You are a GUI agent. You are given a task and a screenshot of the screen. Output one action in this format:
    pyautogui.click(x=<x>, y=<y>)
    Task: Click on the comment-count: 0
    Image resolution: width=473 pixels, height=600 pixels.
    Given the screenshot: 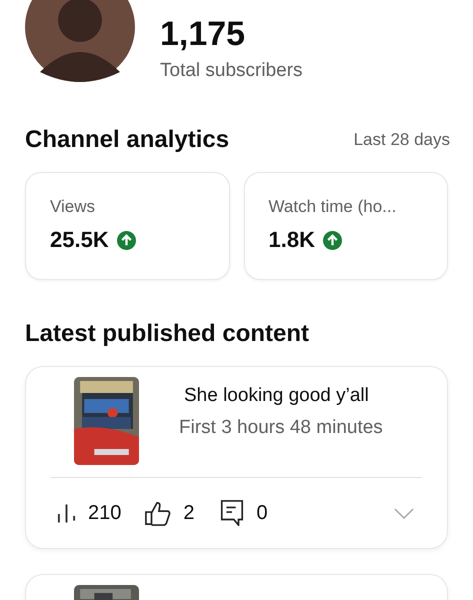 What is the action you would take?
    pyautogui.click(x=262, y=513)
    